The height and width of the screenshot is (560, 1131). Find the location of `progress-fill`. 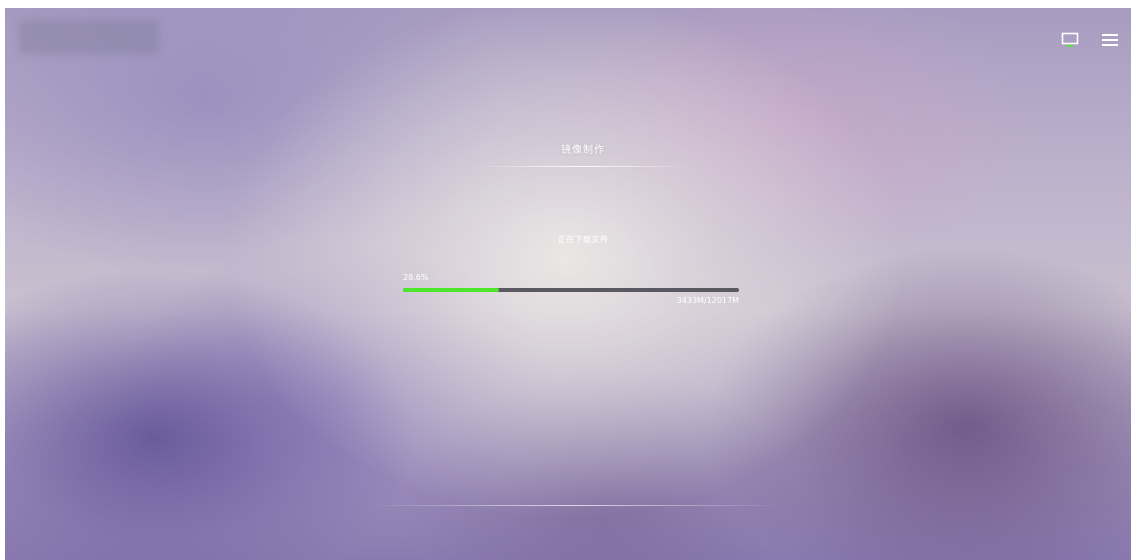

progress-fill is located at coordinates (451, 290).